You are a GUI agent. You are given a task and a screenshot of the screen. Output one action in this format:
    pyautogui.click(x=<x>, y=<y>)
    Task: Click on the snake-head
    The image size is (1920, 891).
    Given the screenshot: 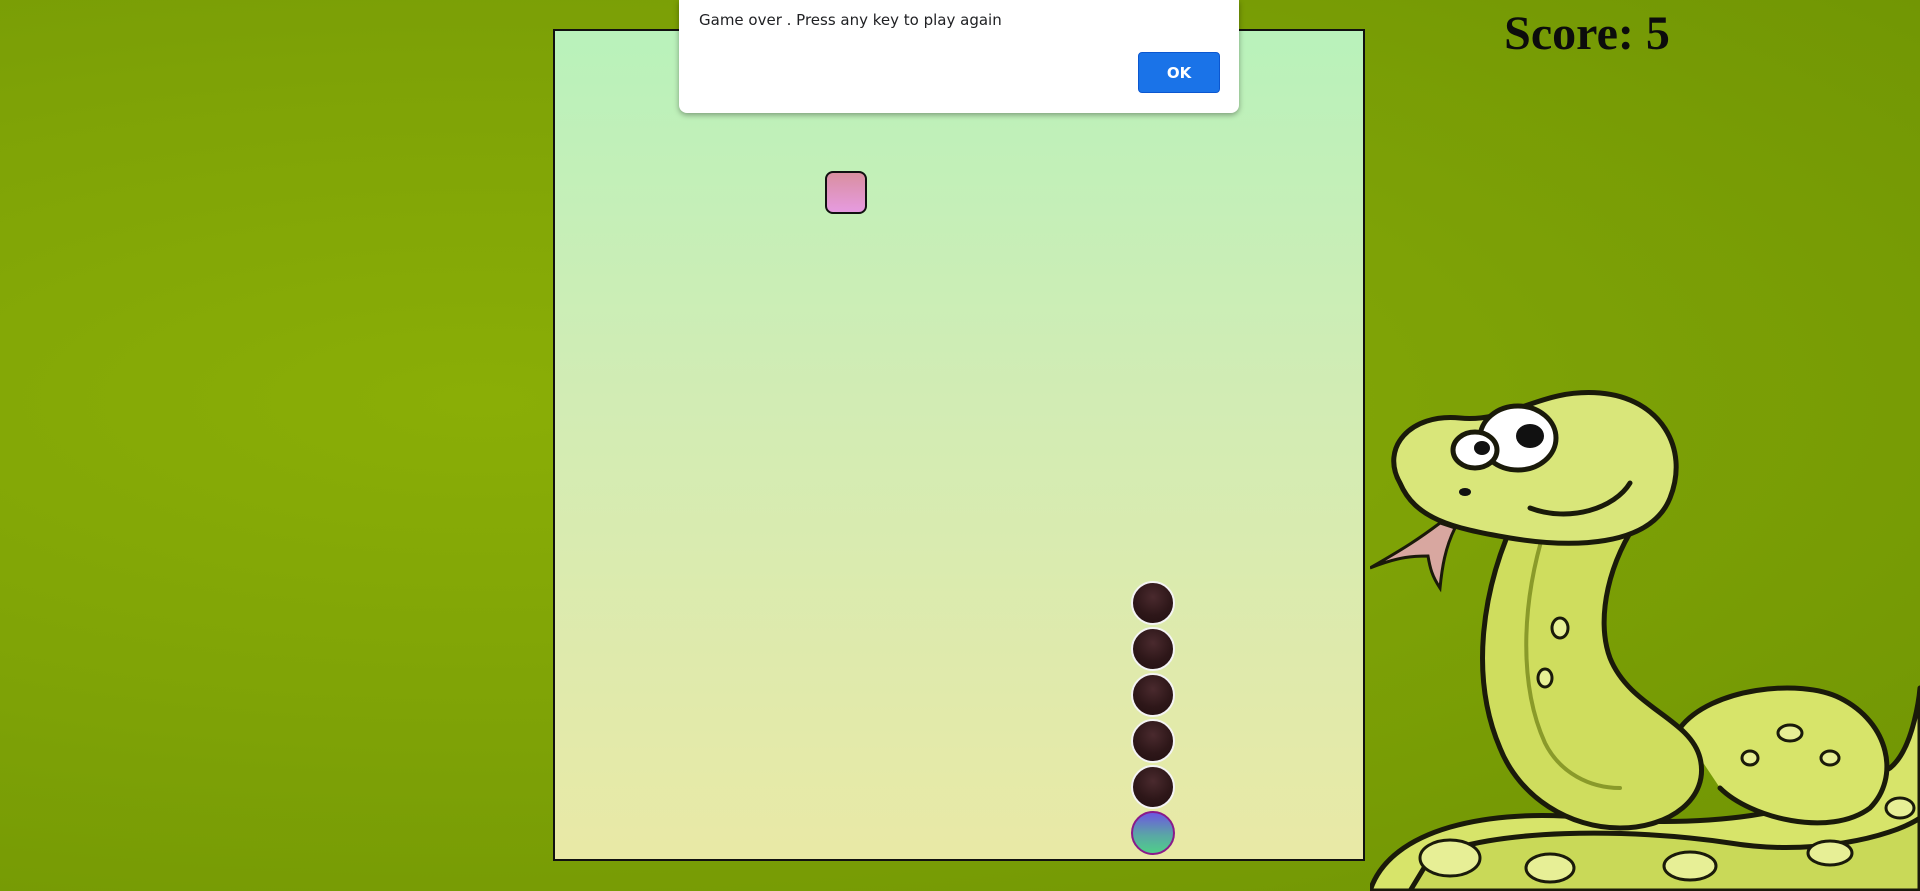 What is the action you would take?
    pyautogui.click(x=1153, y=833)
    